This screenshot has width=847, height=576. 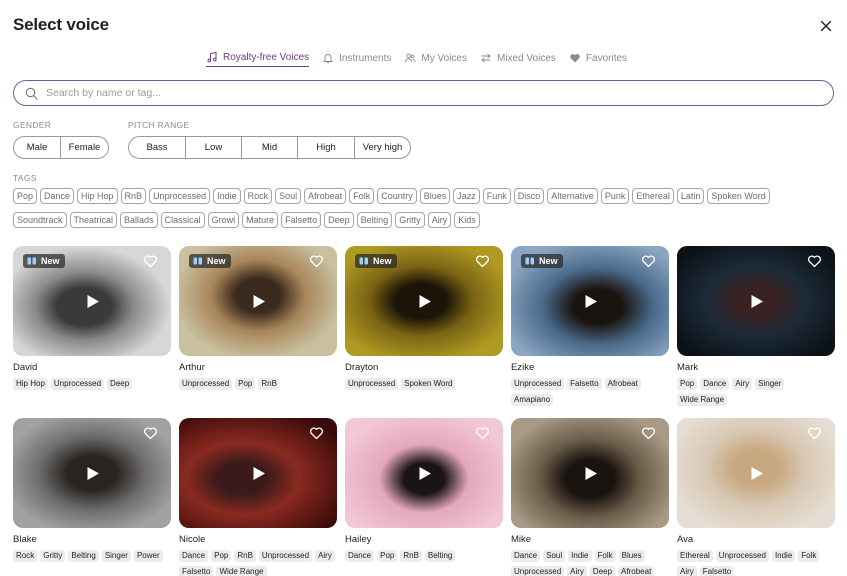 I want to click on tag-filter-falsetto: Falsetto, so click(x=301, y=220).